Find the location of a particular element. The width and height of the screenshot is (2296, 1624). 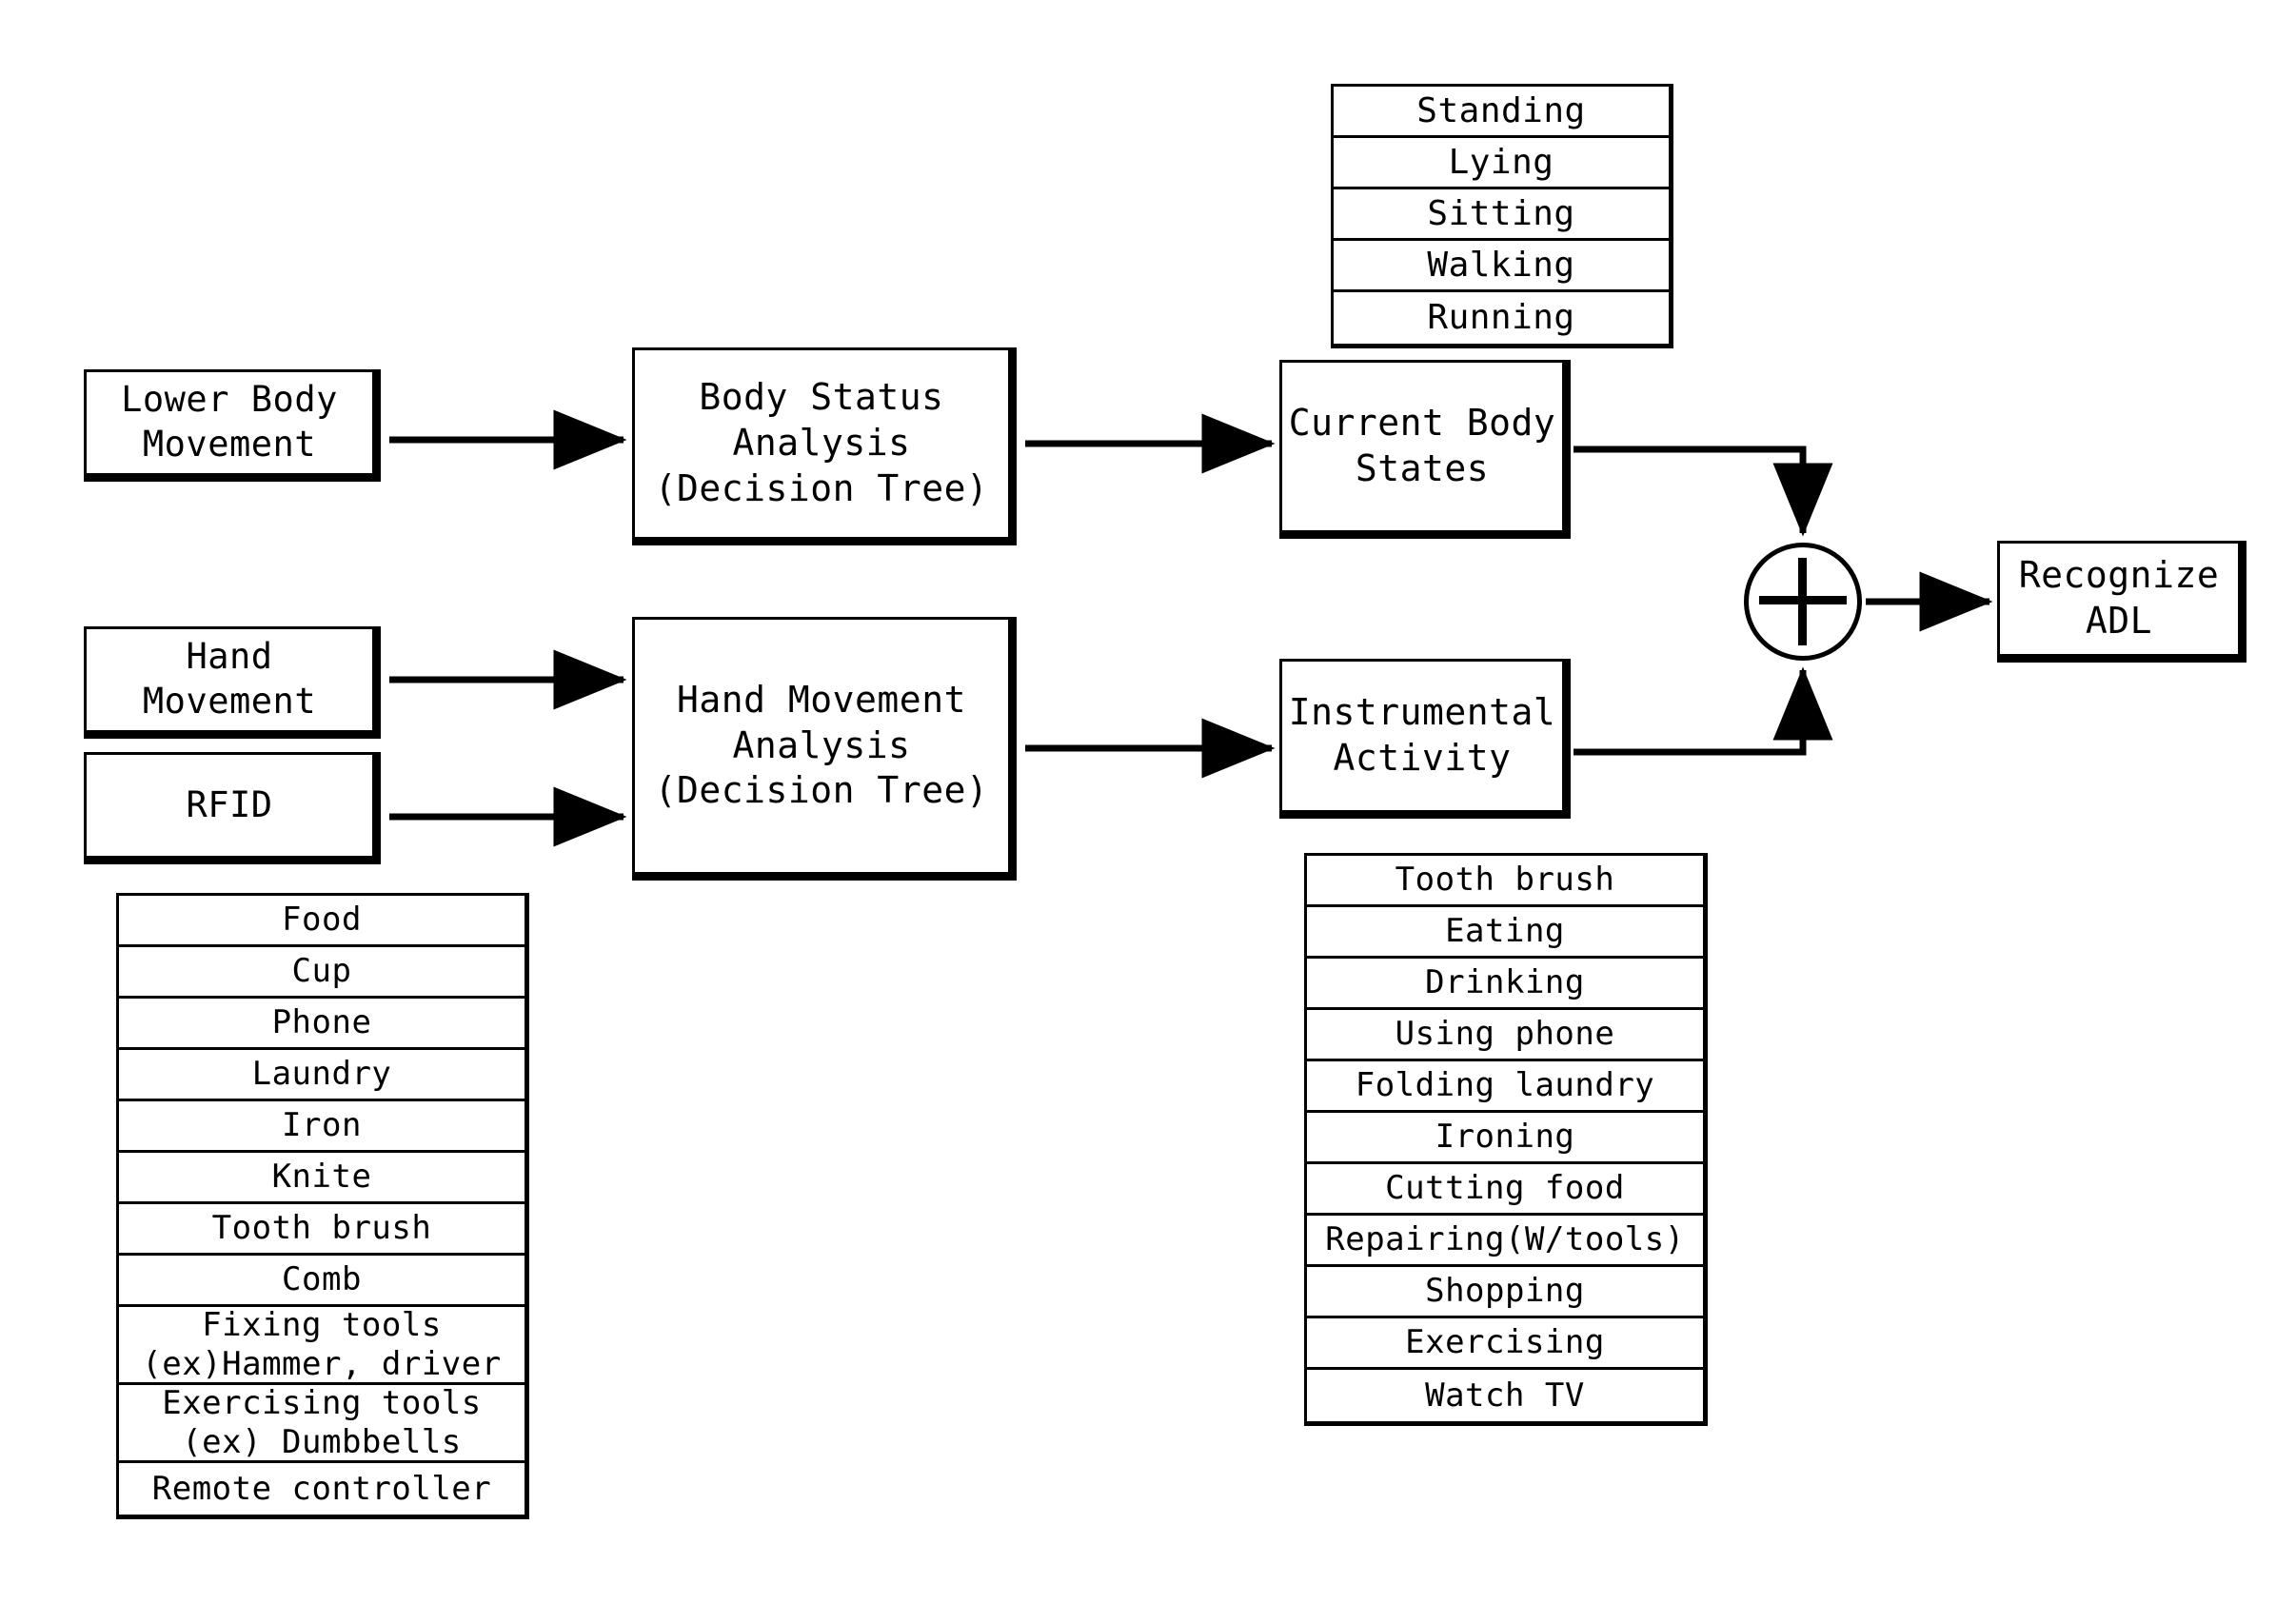

node-current-body-states: Current Body States is located at coordinates (1425, 449).